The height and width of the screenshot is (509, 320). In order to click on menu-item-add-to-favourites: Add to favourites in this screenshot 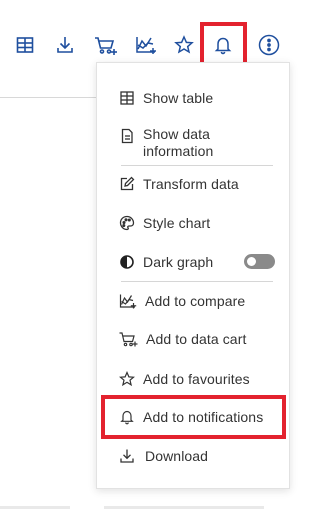, I will do `click(193, 379)`.